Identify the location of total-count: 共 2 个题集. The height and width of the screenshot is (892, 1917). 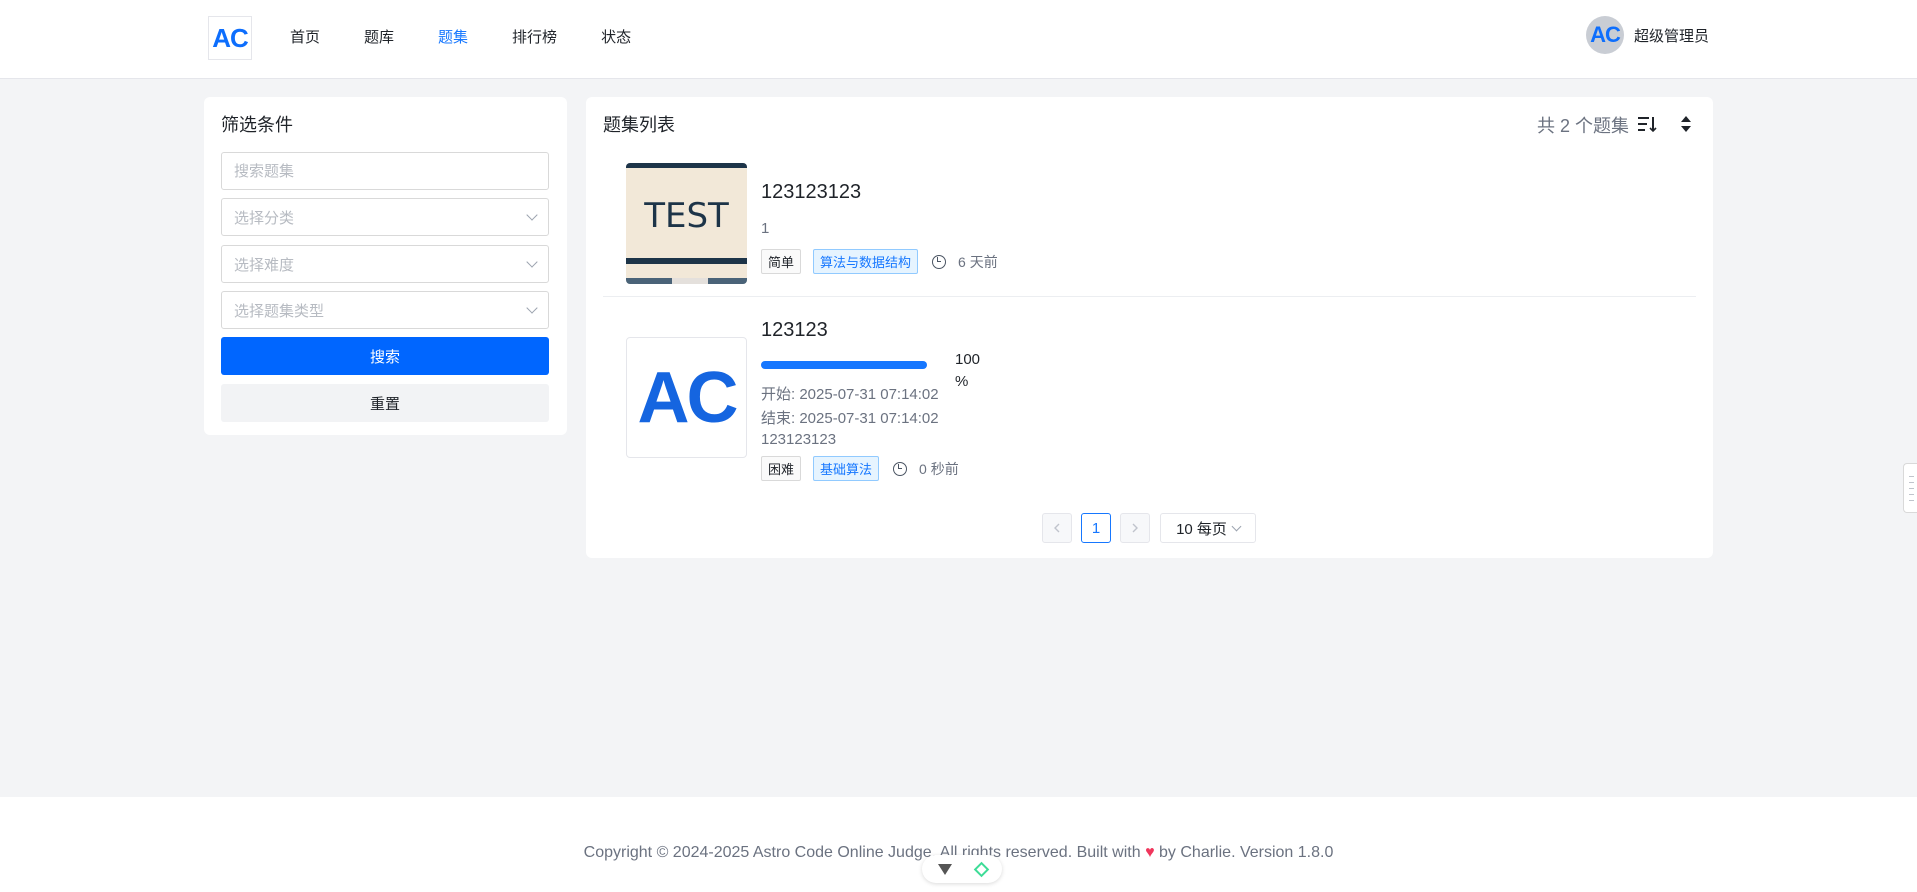
(1582, 126).